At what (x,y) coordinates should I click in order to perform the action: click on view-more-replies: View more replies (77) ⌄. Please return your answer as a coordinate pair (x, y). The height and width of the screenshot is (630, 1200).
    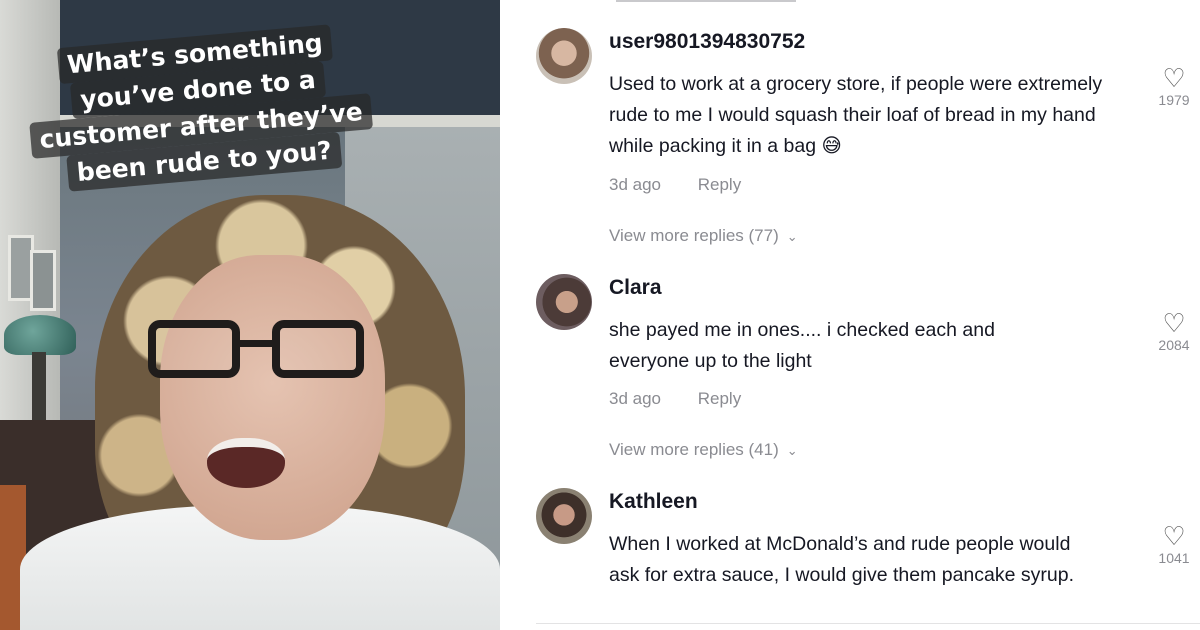
    Looking at the image, I should click on (703, 236).